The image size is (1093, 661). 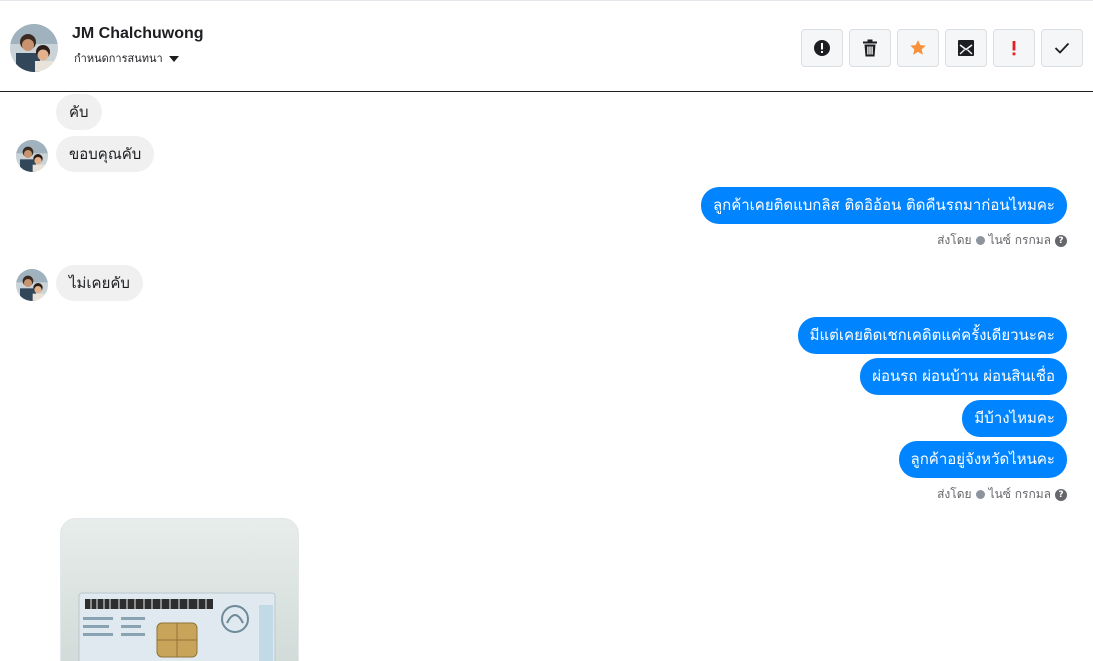 I want to click on follow-up-icon, so click(x=1014, y=48).